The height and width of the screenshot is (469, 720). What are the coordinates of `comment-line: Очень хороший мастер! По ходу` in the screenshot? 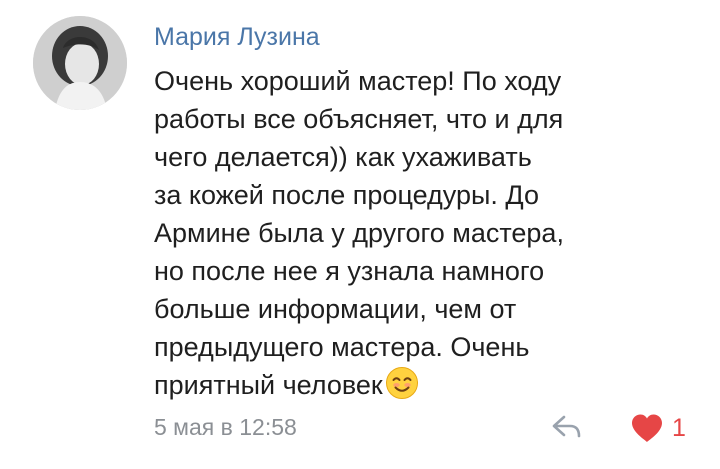 It's located at (358, 81).